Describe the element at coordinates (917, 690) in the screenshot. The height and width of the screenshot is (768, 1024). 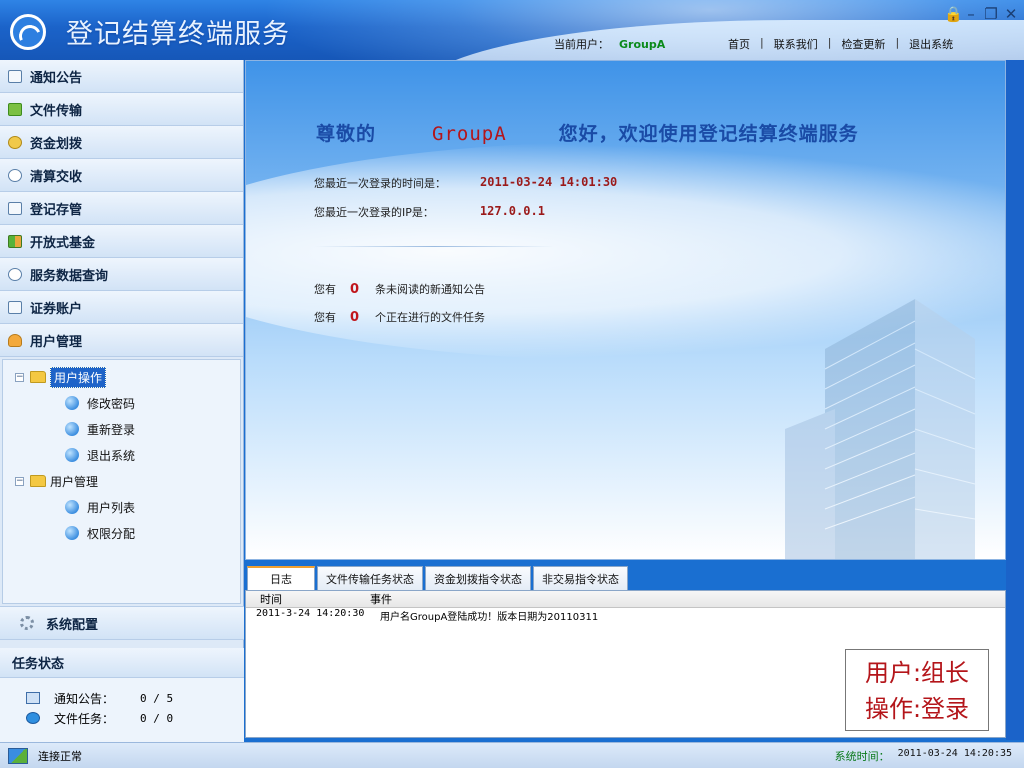
I see `role-annotation: 用户:组长 操作:登录` at that location.